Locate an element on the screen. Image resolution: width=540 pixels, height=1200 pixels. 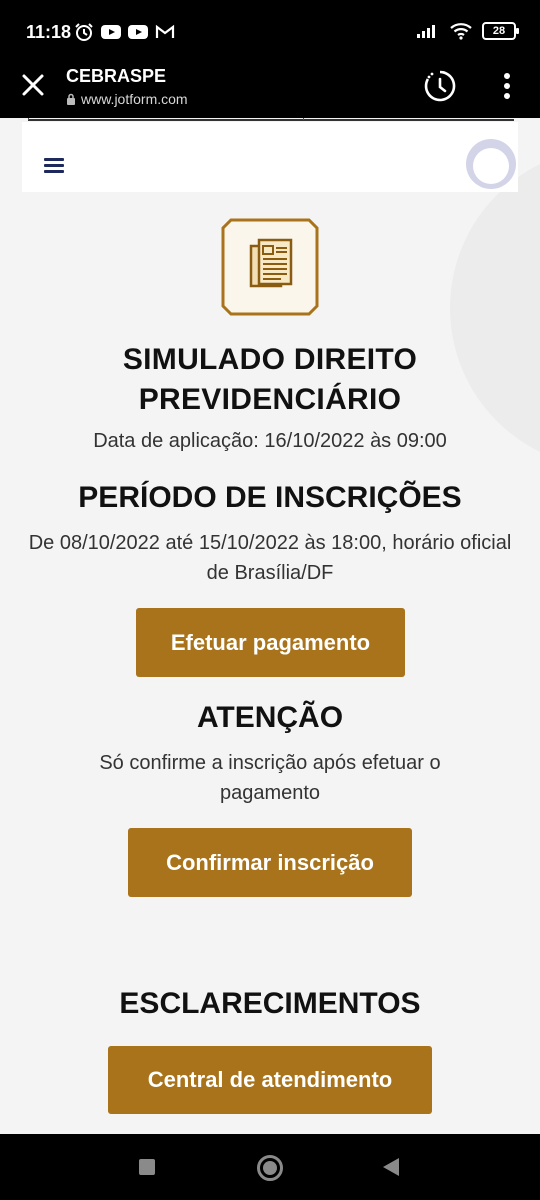
home-icon is located at coordinates (270, 1168).